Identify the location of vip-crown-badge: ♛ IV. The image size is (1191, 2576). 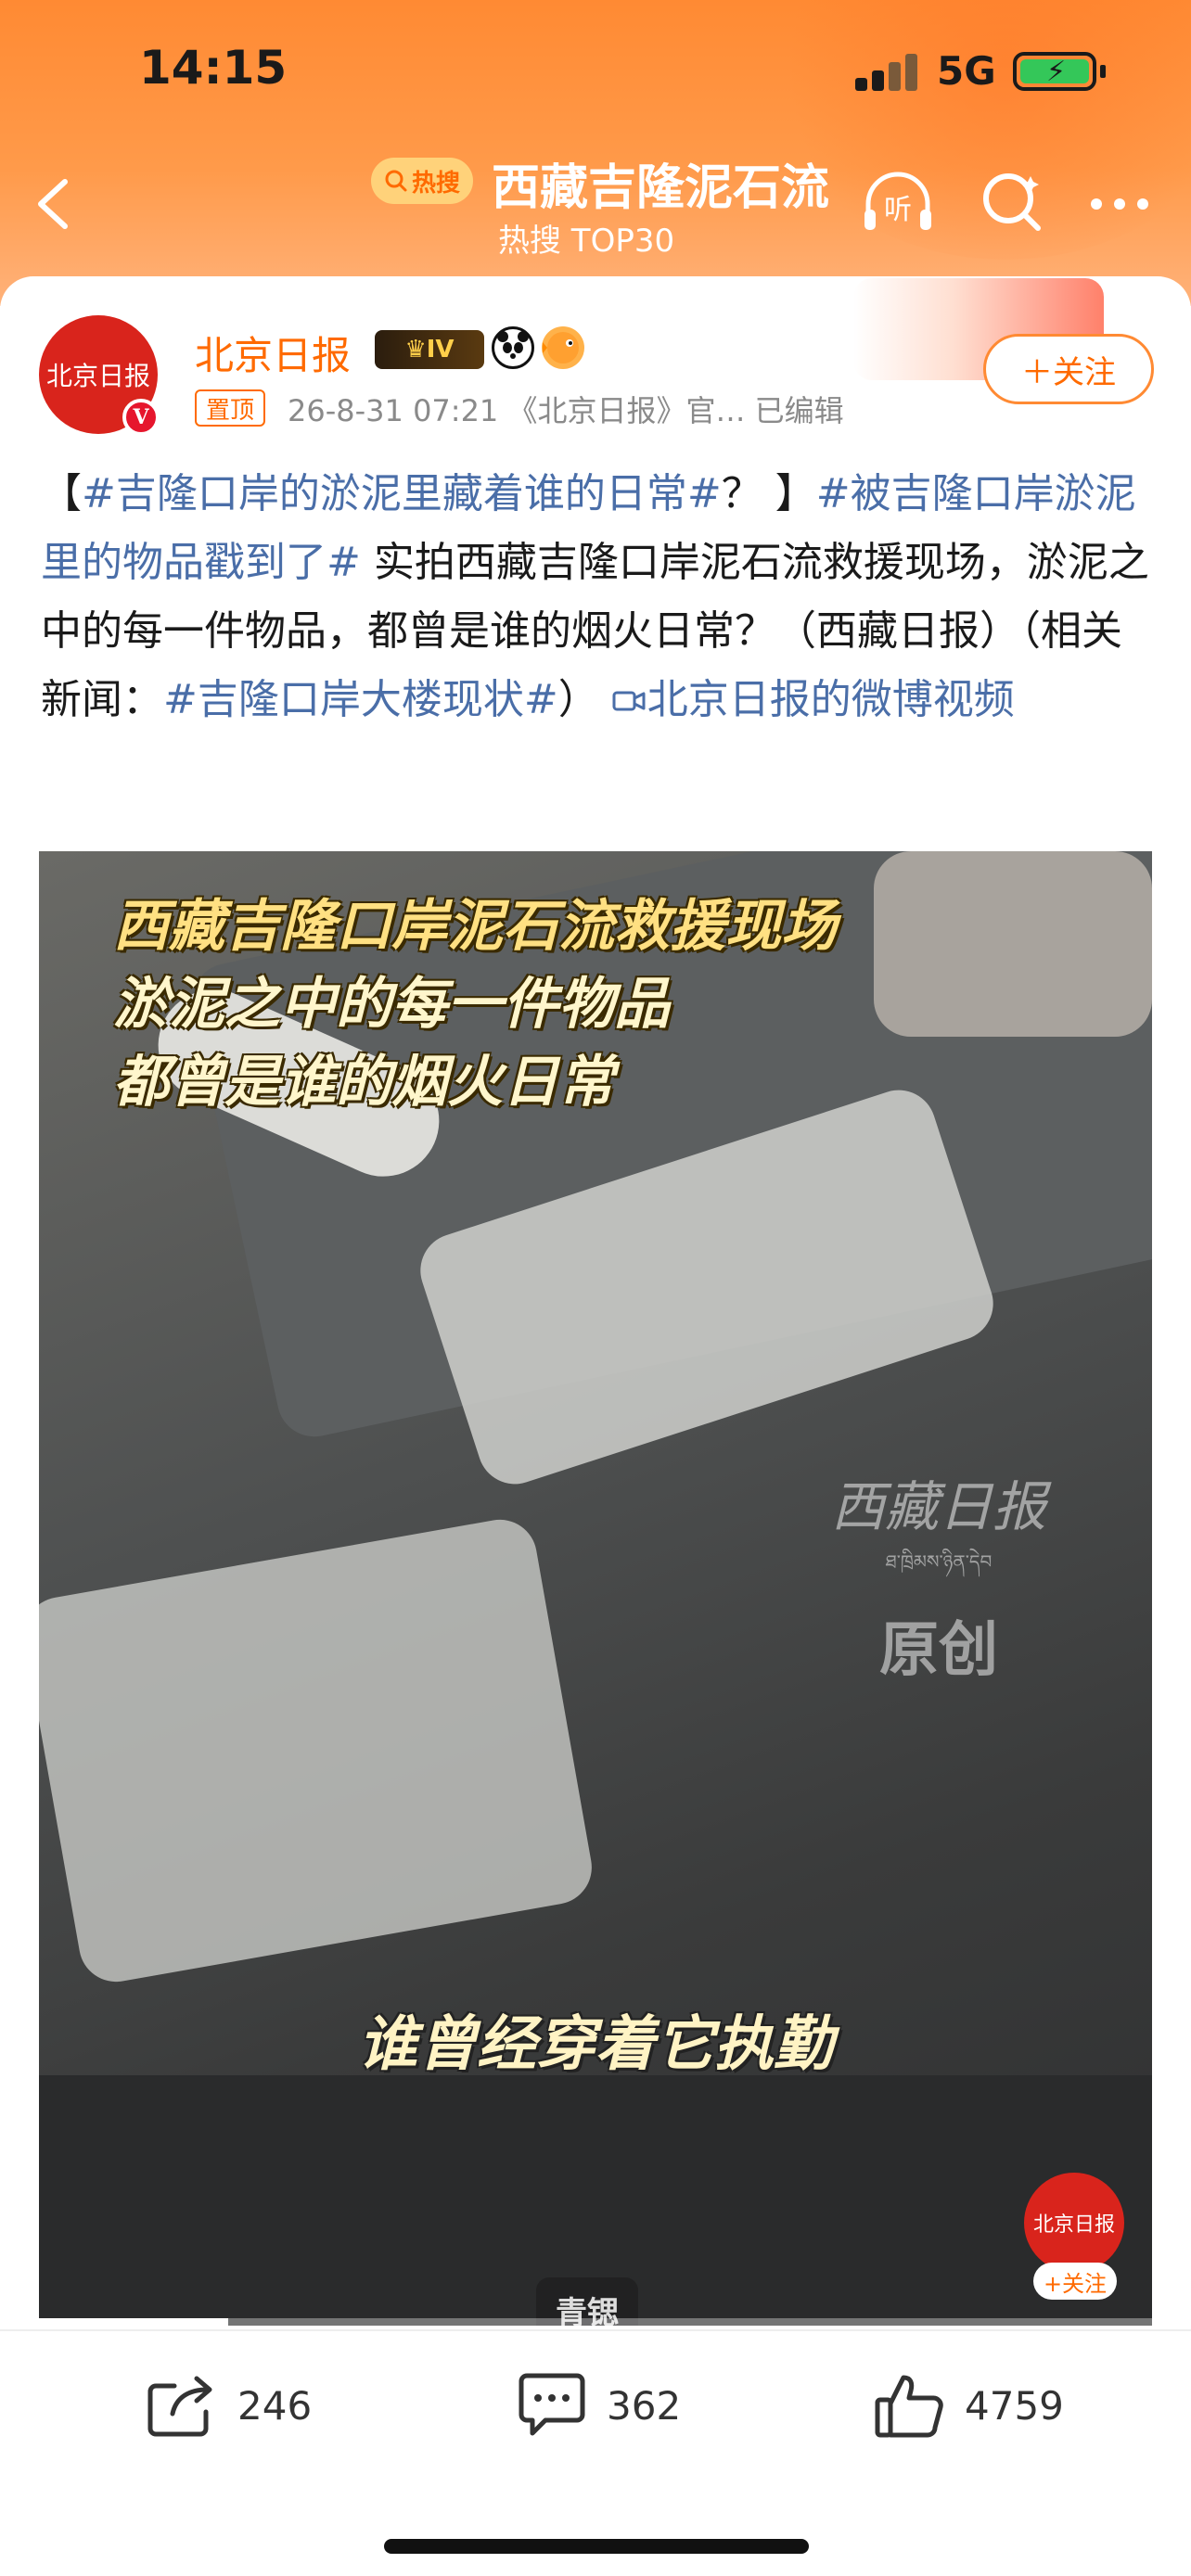
(429, 349).